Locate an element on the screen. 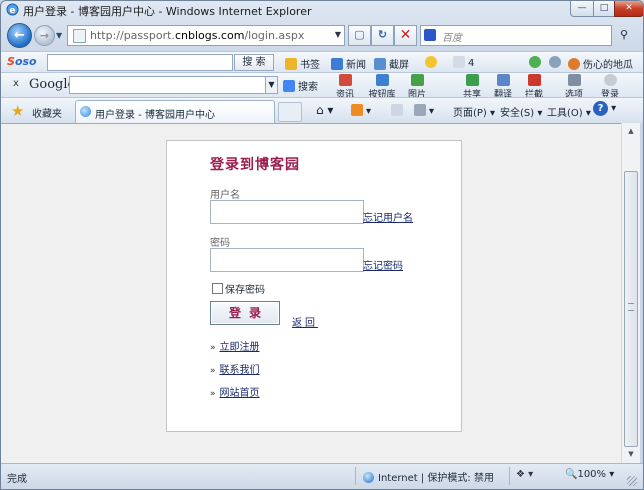 The height and width of the screenshot is (490, 644). scroll-thumb is located at coordinates (631, 309).